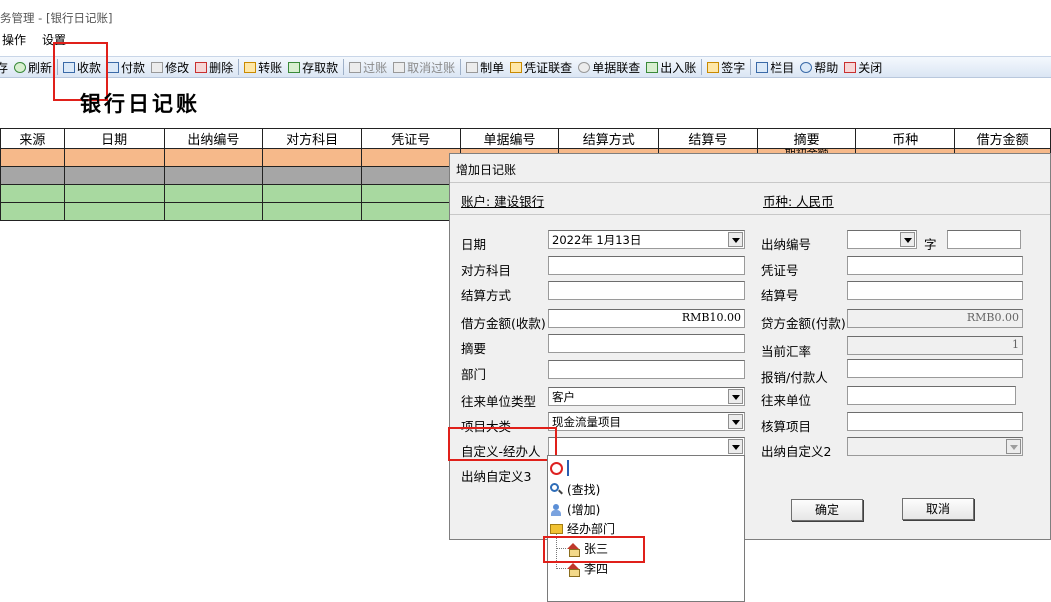  Describe the element at coordinates (294, 67) in the screenshot. I see `deposit-icon` at that location.